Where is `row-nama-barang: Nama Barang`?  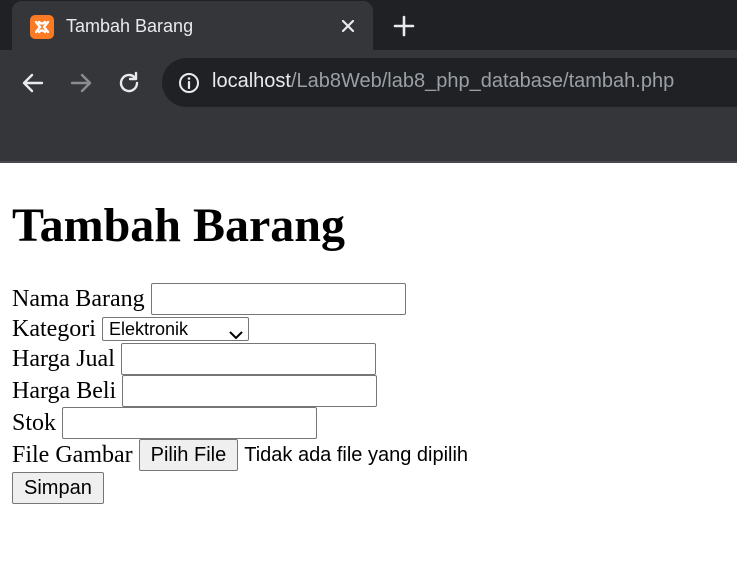 row-nama-barang: Nama Barang is located at coordinates (209, 299).